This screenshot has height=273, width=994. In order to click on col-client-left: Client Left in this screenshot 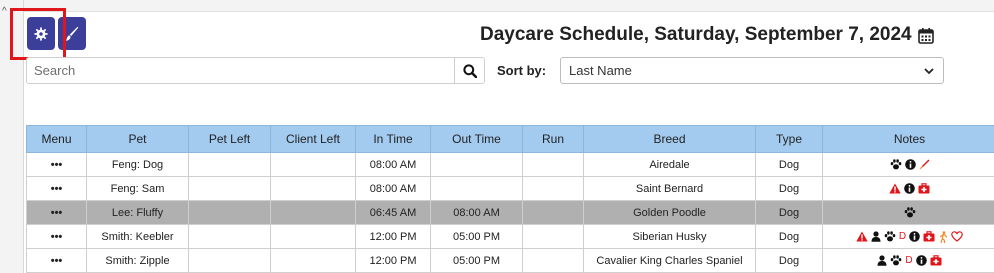, I will do `click(313, 139)`.